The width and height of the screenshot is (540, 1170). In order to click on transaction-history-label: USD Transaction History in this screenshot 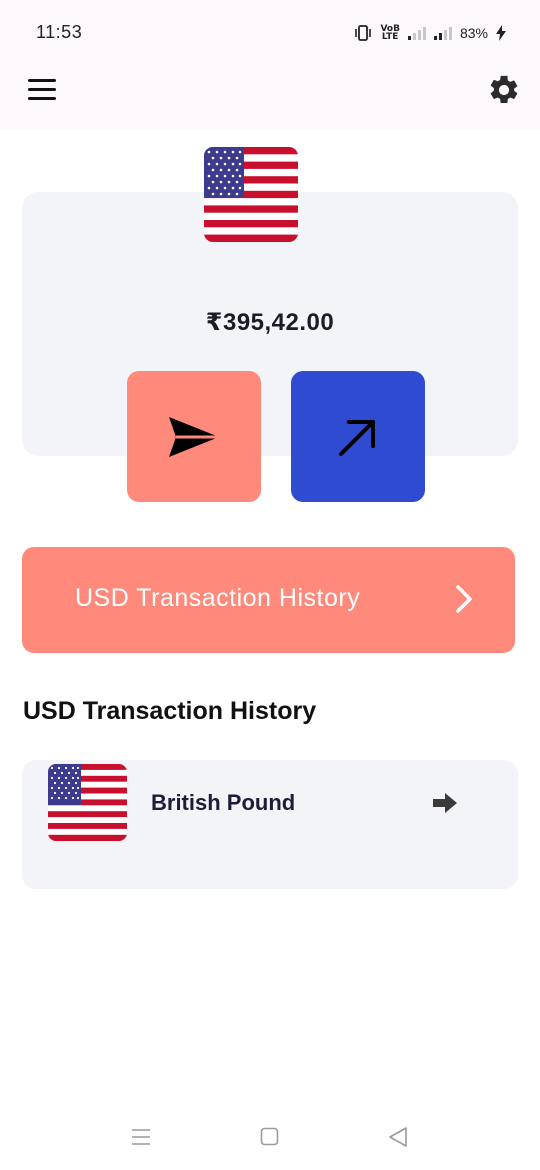, I will do `click(218, 598)`.